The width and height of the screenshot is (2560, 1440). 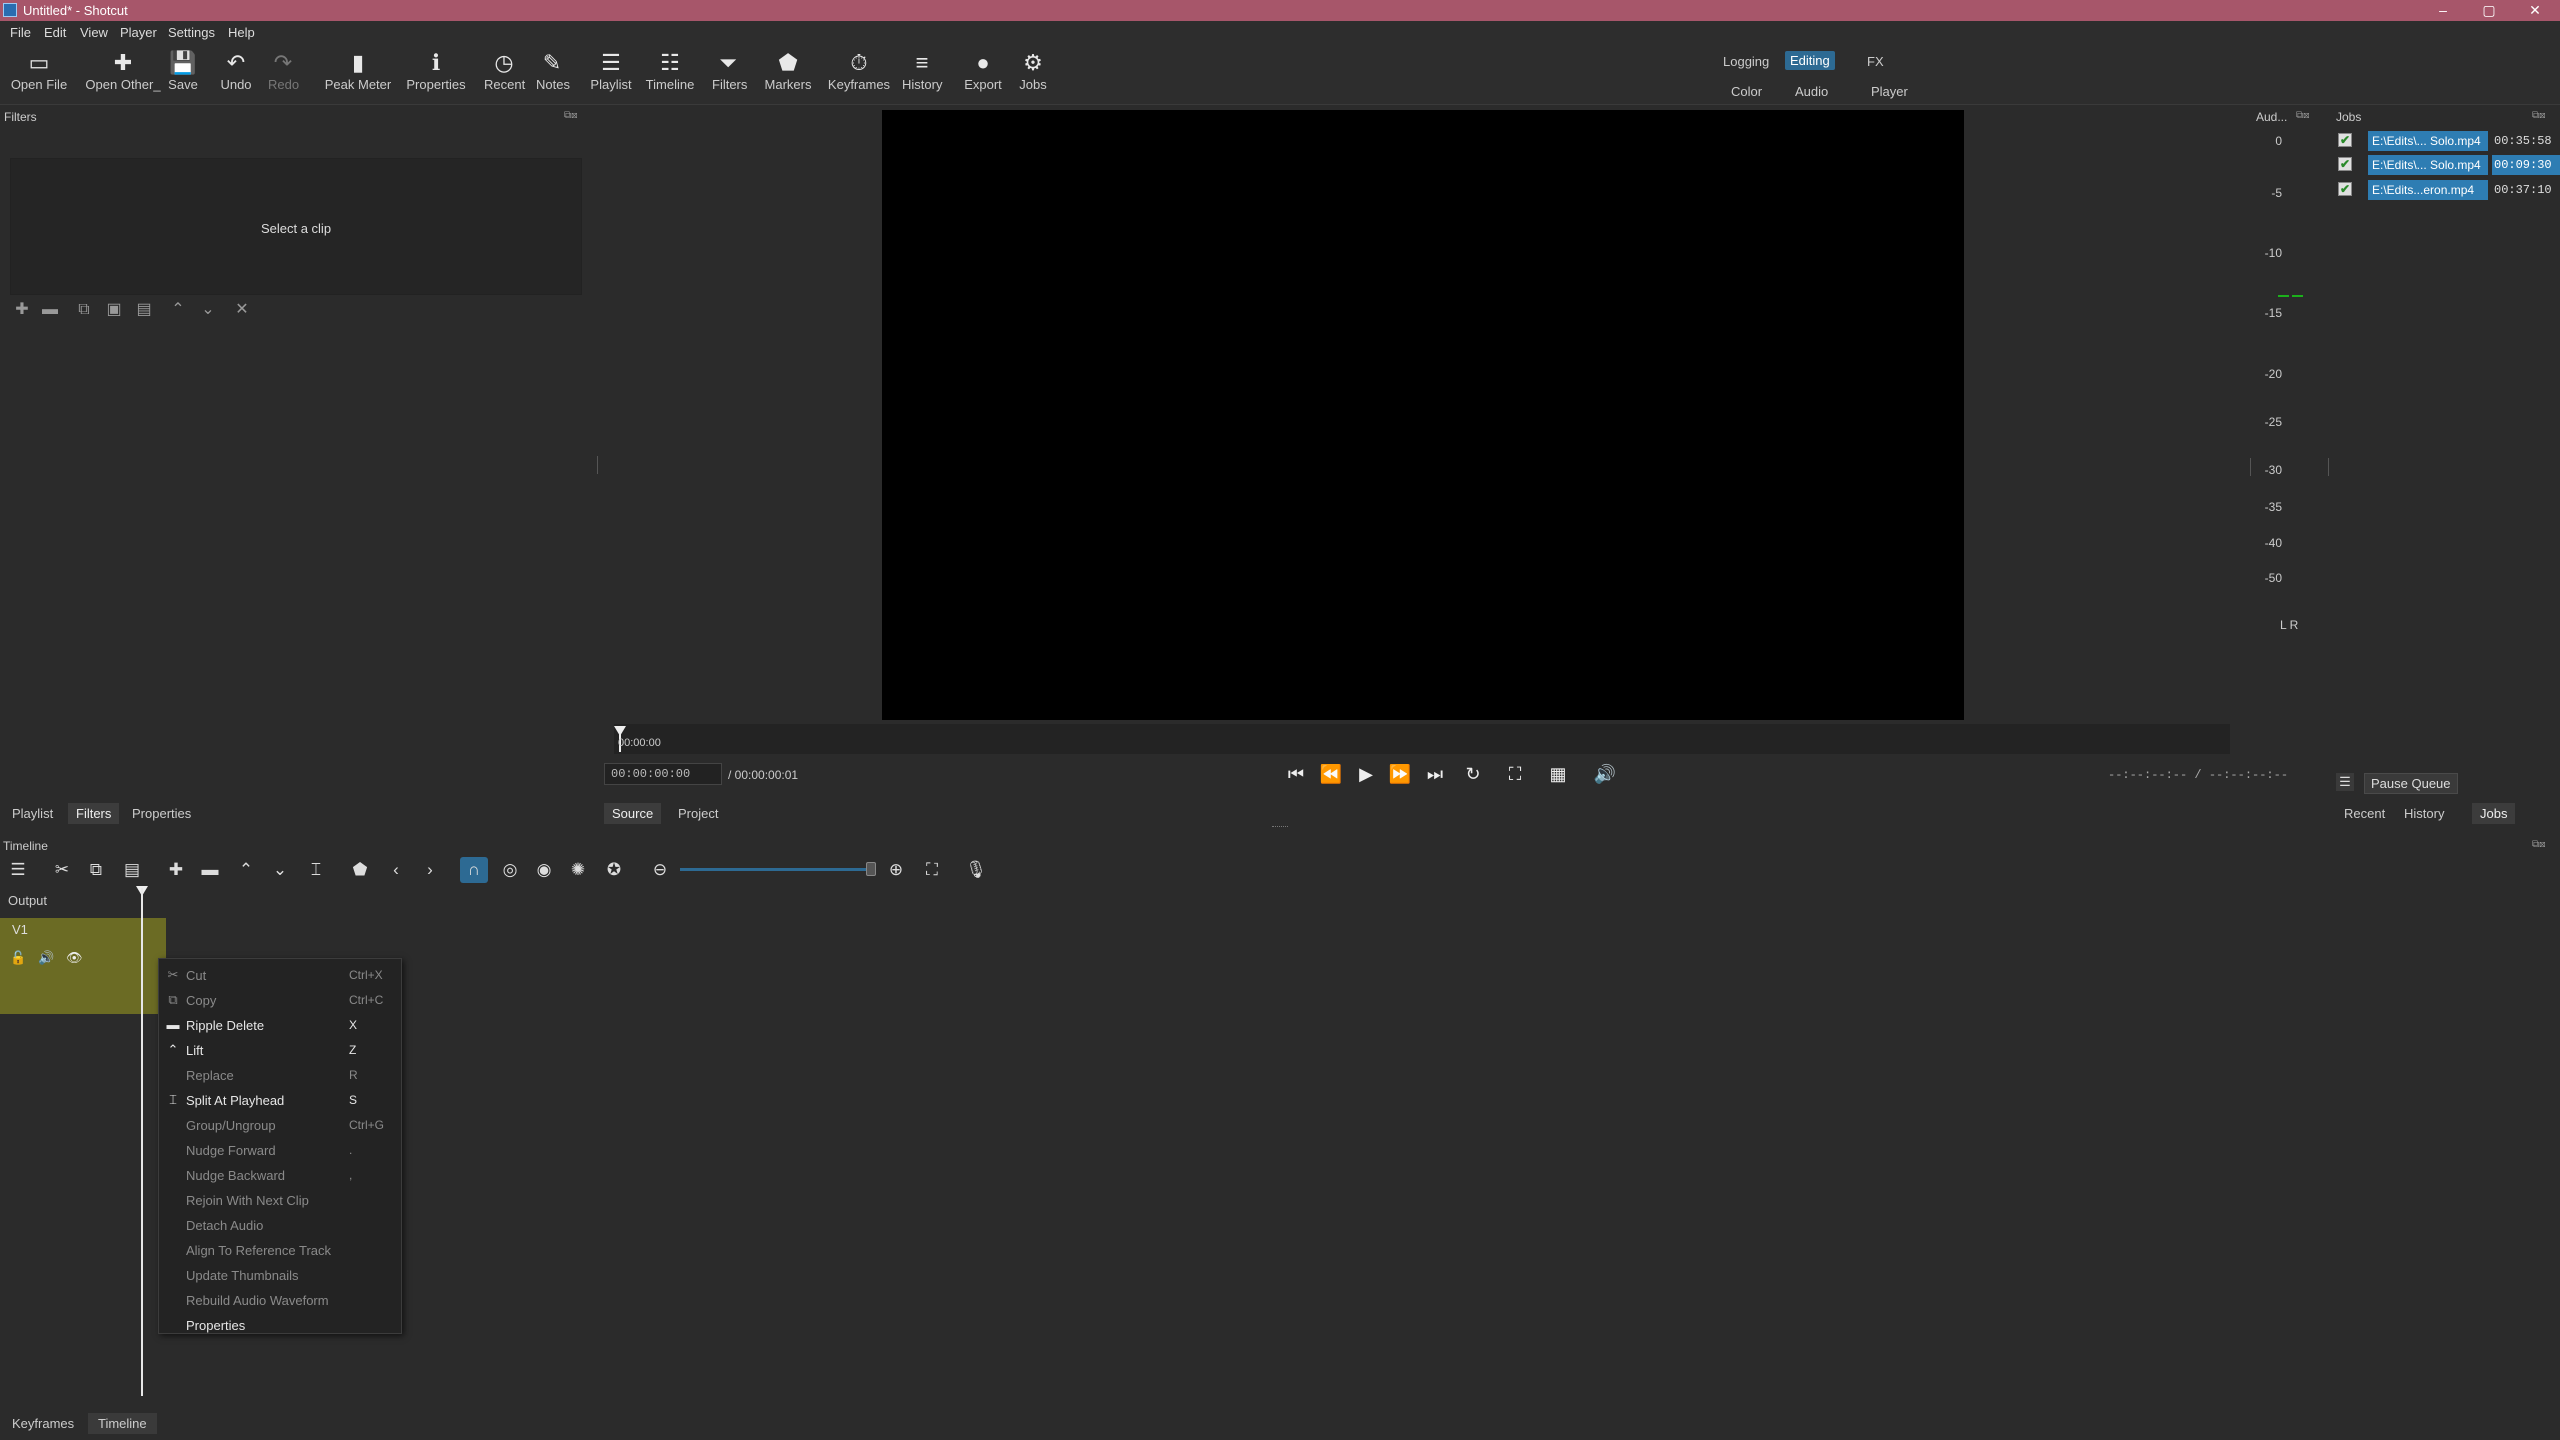 What do you see at coordinates (84, 310) in the screenshot?
I see `copy-filter-icon: ⧉` at bounding box center [84, 310].